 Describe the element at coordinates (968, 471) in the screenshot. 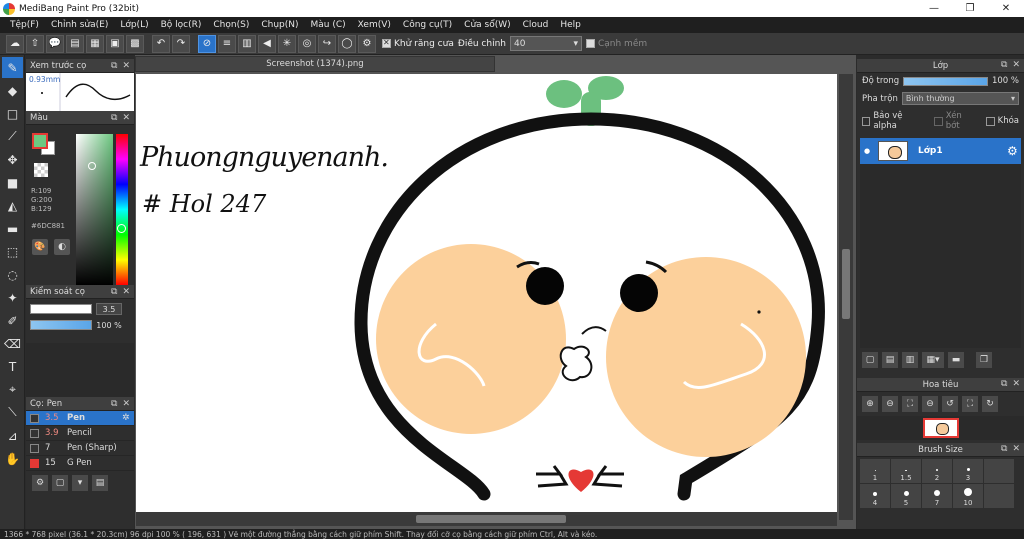

I see `brush-size-cell: 3` at that location.